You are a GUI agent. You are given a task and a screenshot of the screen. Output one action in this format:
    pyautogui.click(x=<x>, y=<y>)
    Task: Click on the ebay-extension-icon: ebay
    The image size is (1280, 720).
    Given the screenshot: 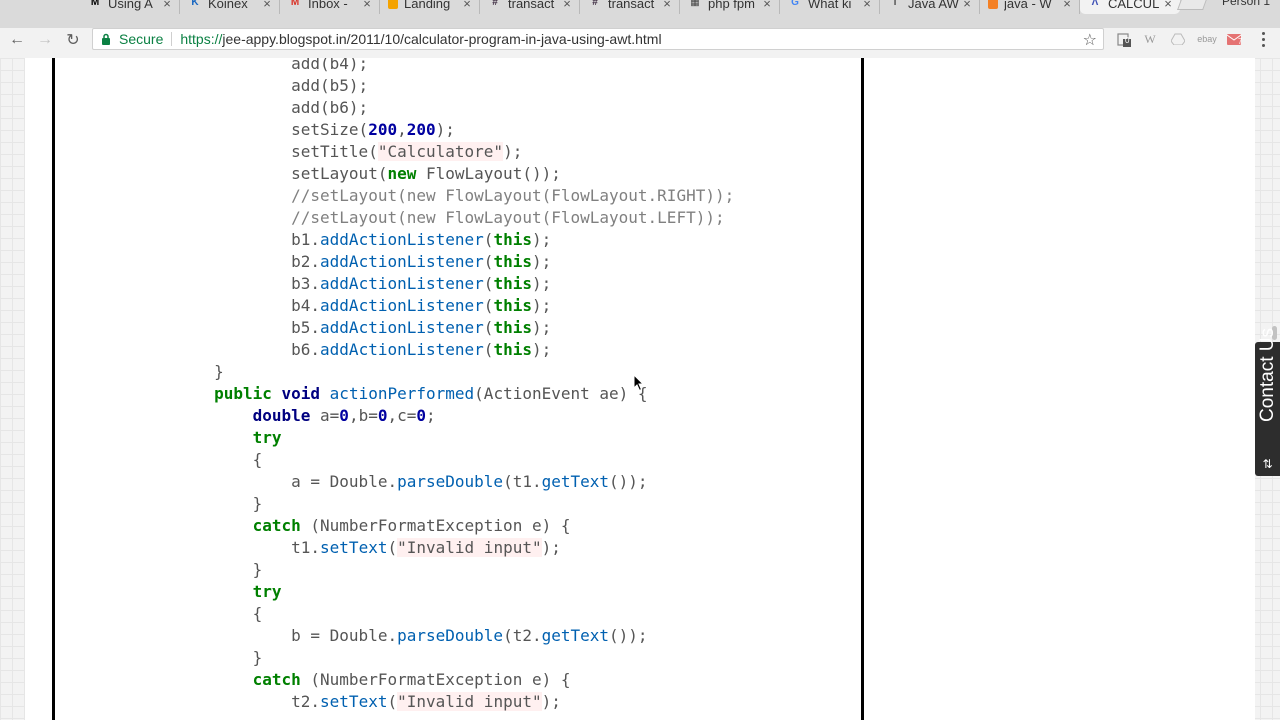 What is the action you would take?
    pyautogui.click(x=1207, y=39)
    